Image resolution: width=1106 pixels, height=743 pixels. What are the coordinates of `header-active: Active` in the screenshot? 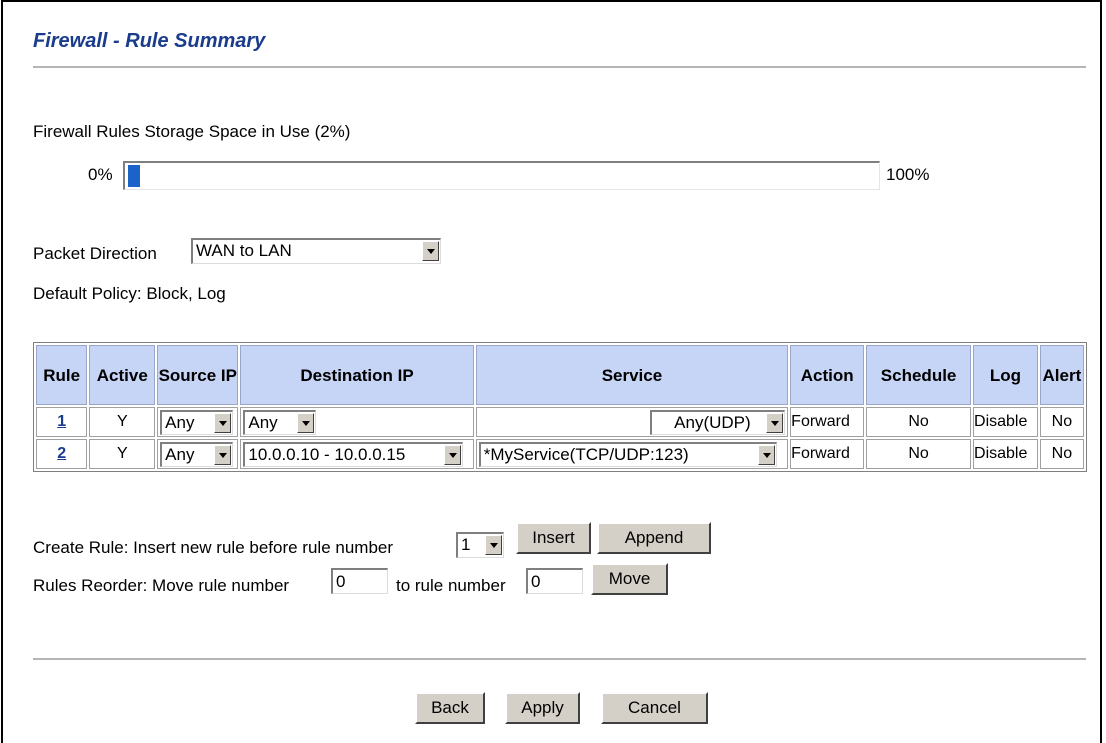 It's located at (122, 375).